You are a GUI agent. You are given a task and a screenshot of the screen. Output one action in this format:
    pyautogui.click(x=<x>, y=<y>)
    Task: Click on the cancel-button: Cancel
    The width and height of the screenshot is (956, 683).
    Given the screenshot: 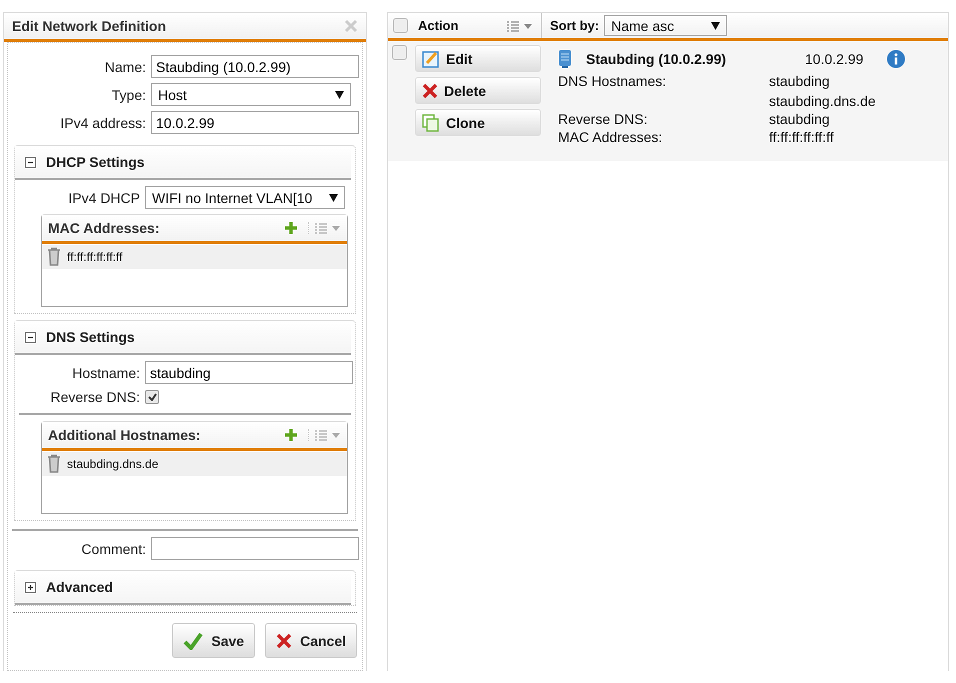 What is the action you would take?
    pyautogui.click(x=311, y=640)
    